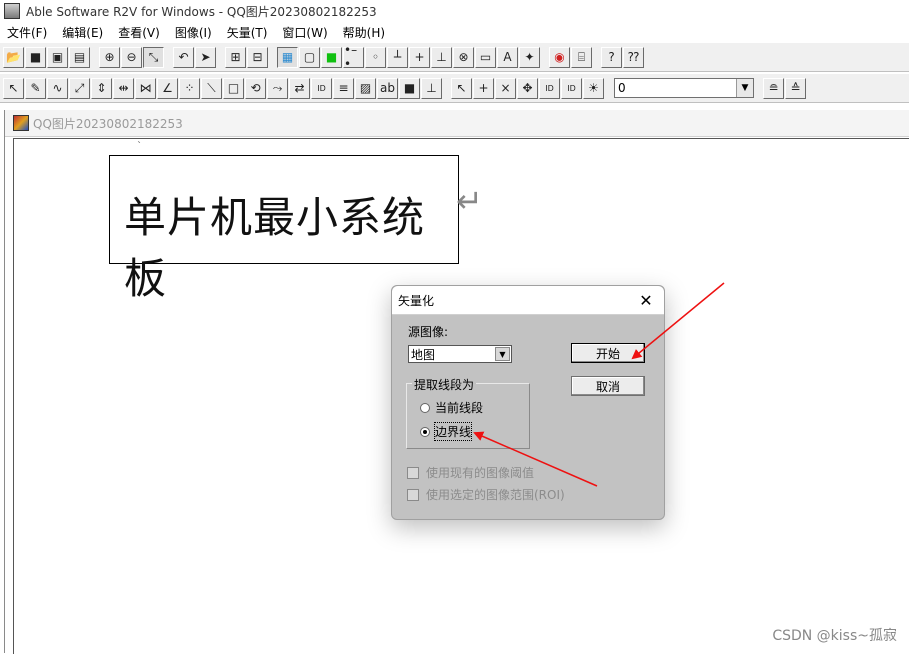  What do you see at coordinates (571, 88) in the screenshot?
I see `id-mark-icon: ID` at bounding box center [571, 88].